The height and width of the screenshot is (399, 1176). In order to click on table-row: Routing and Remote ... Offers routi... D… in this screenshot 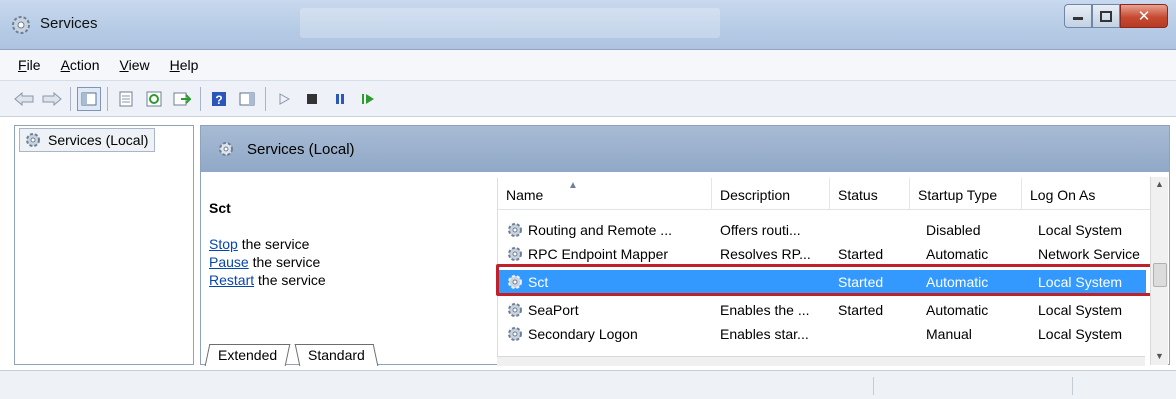, I will do `click(822, 230)`.